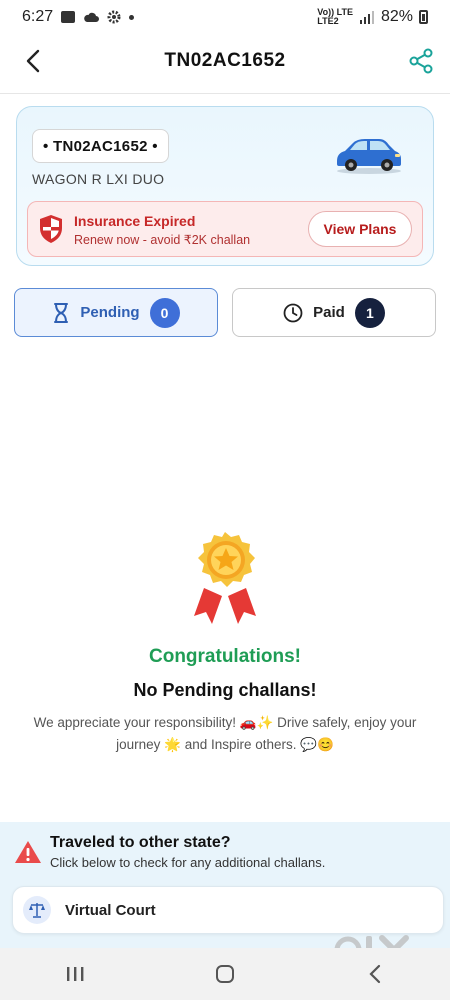 The width and height of the screenshot is (450, 1000). I want to click on insurance-title: Insurance Expired, so click(135, 221).